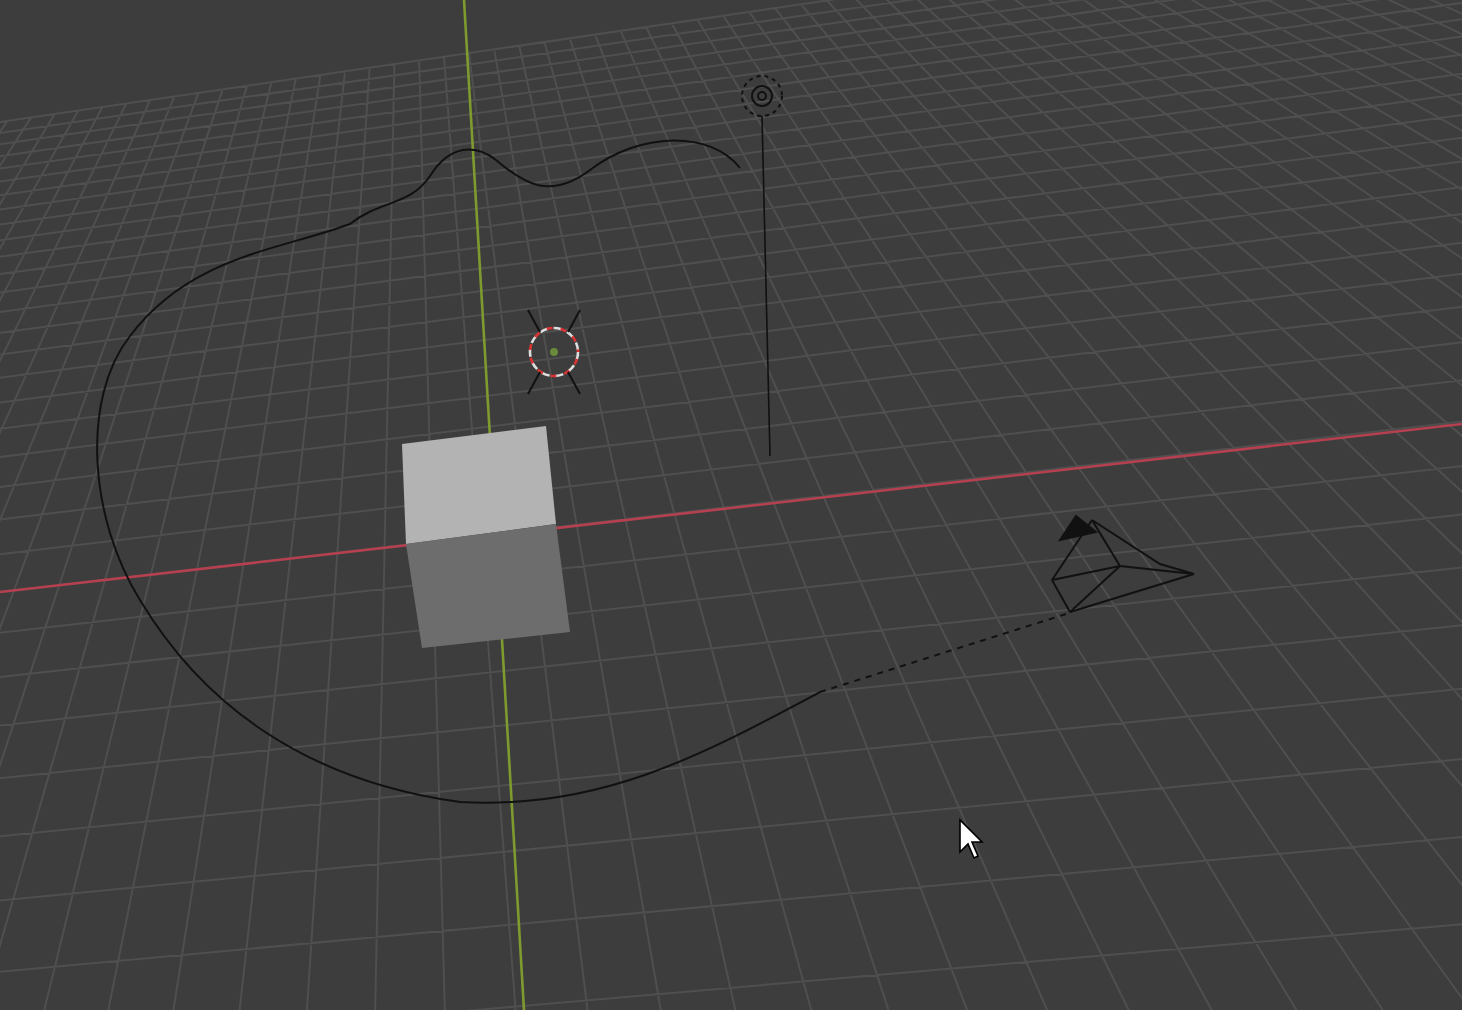  What do you see at coordinates (554, 352) in the screenshot?
I see `crosshair-icon` at bounding box center [554, 352].